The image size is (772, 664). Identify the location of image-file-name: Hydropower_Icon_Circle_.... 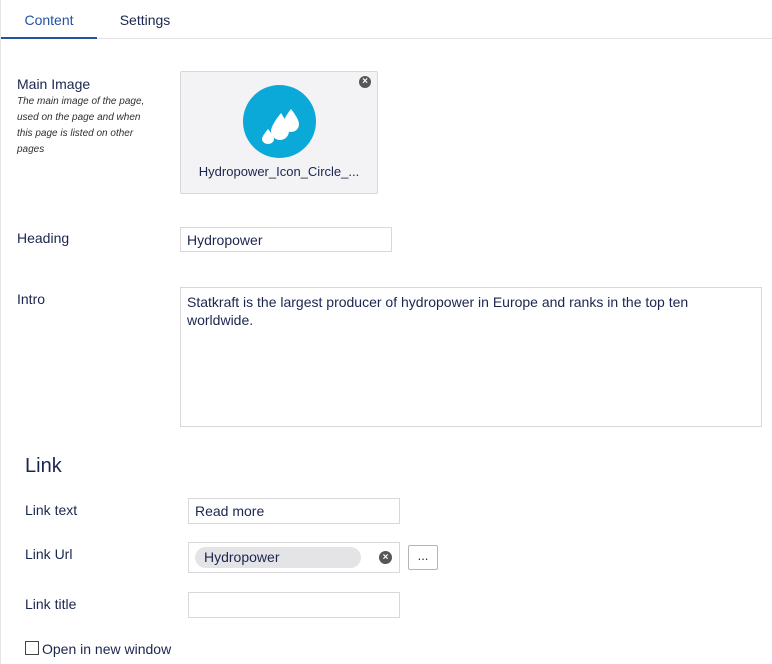
(279, 171).